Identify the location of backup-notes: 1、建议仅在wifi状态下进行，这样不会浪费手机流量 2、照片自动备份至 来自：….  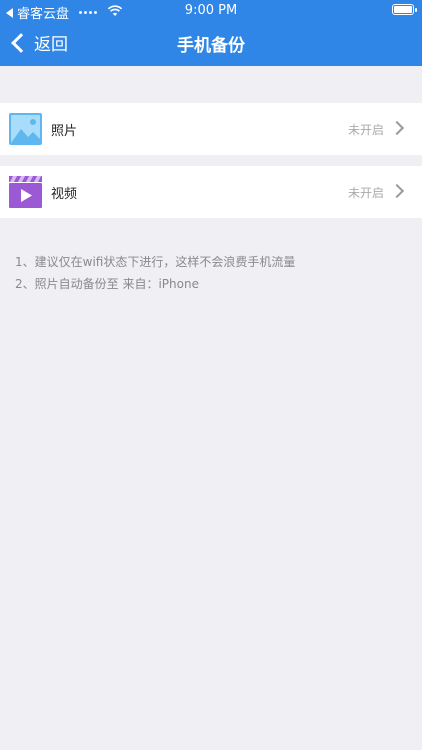
(155, 273).